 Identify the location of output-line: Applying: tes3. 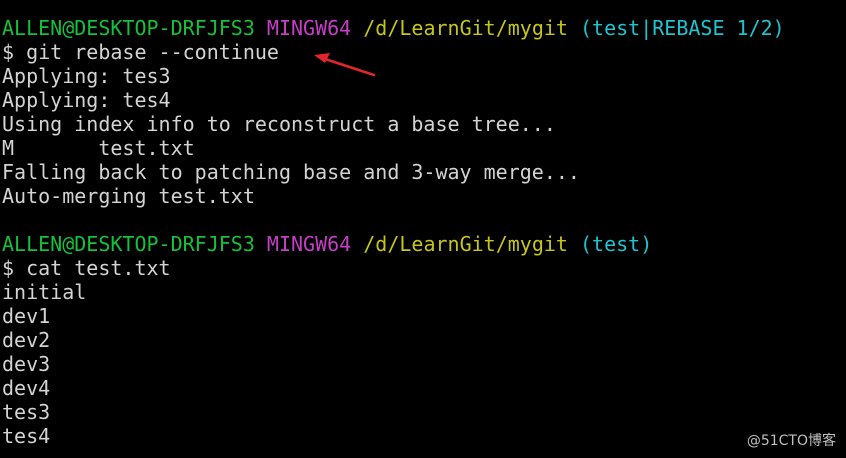
(86, 76).